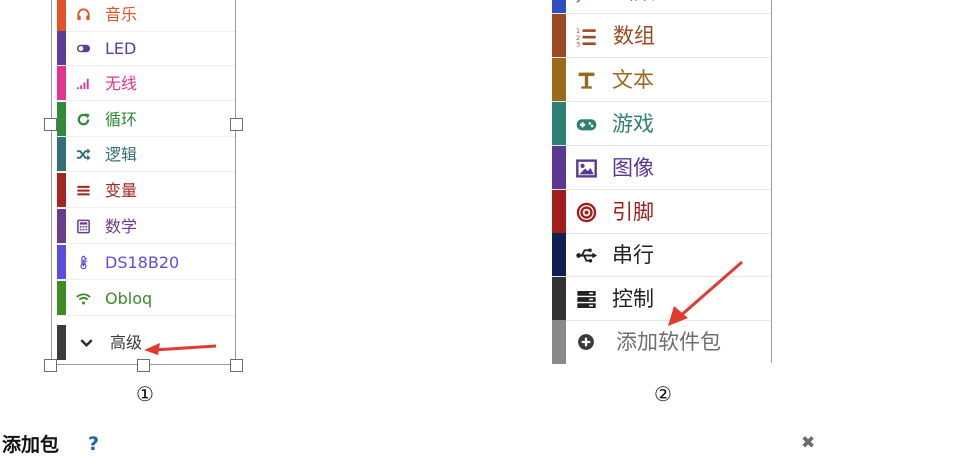 Image resolution: width=970 pixels, height=457 pixels. Describe the element at coordinates (121, 14) in the screenshot. I see `category-label: 音乐` at that location.